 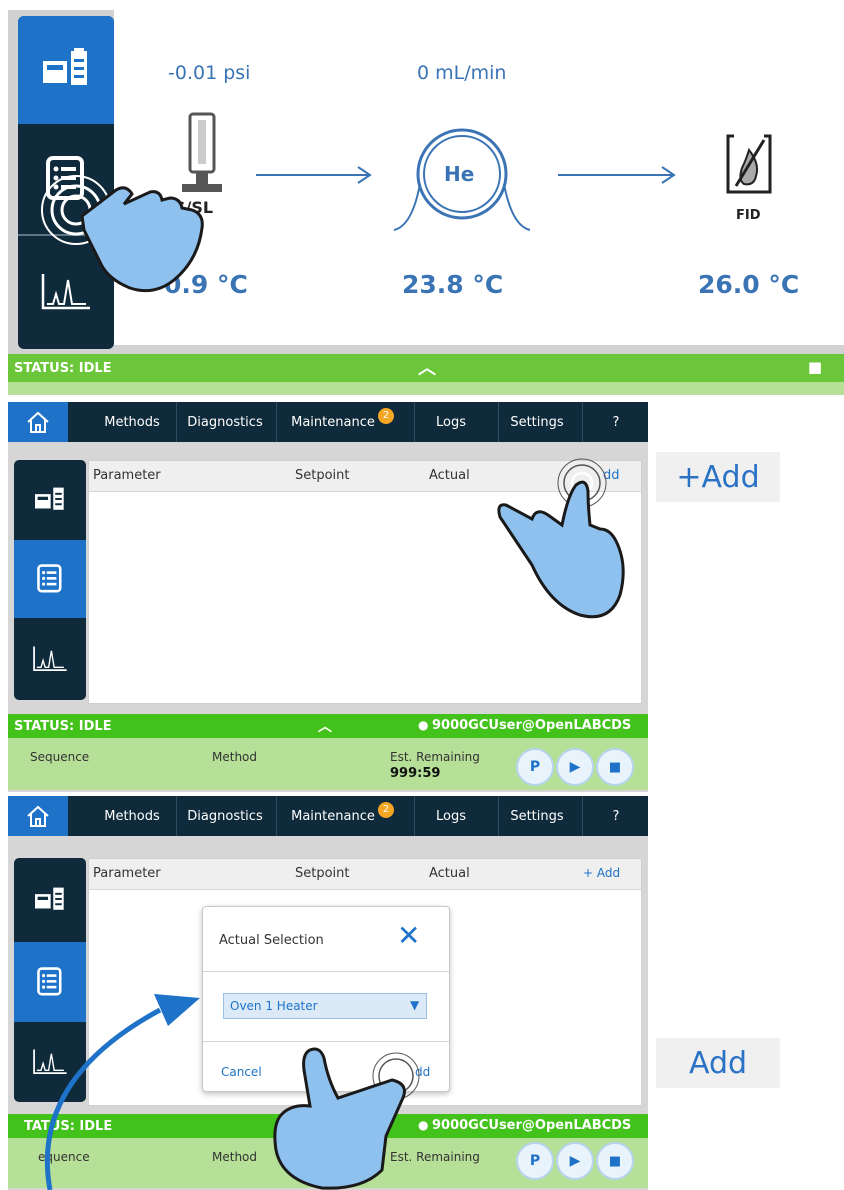 What do you see at coordinates (241, 1072) in the screenshot?
I see `cancel-button: Cancel` at bounding box center [241, 1072].